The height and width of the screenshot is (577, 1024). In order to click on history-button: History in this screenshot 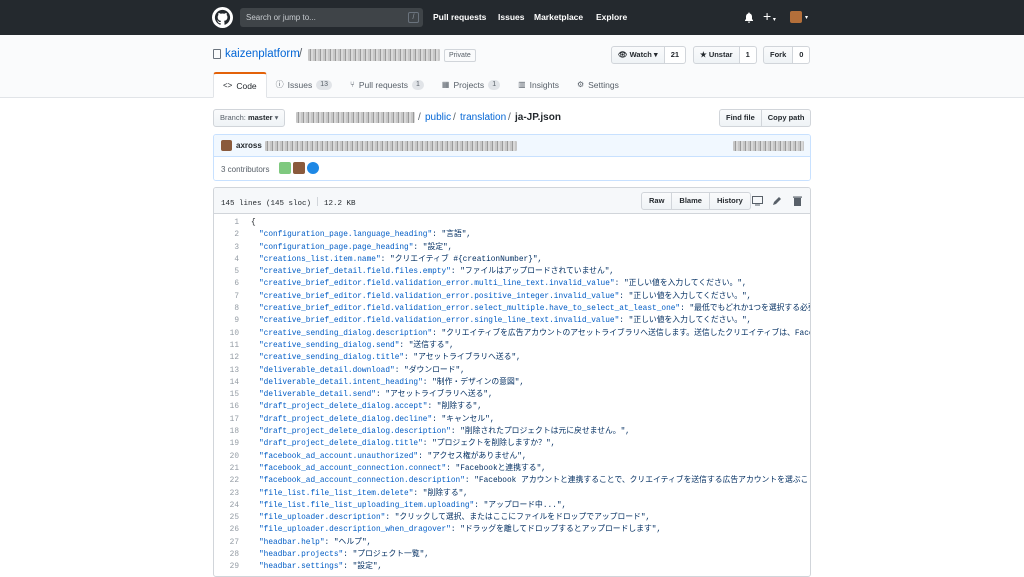, I will do `click(729, 201)`.